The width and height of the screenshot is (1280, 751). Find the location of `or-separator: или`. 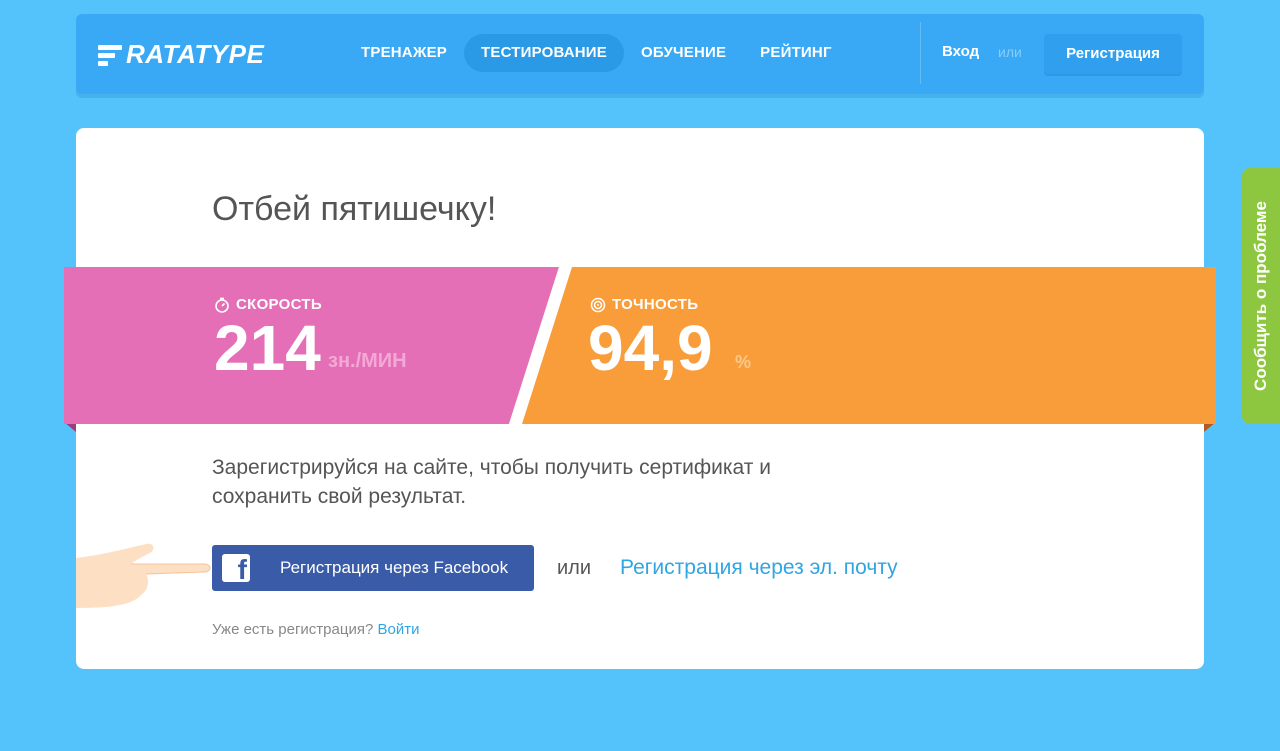

or-separator: или is located at coordinates (1010, 52).